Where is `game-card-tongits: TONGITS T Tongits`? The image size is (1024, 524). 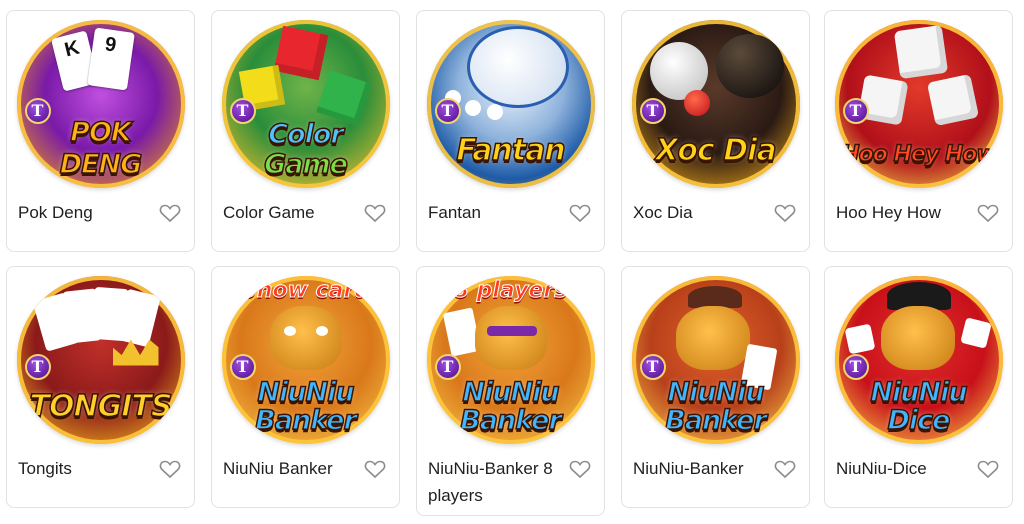 game-card-tongits: TONGITS T Tongits is located at coordinates (100, 387).